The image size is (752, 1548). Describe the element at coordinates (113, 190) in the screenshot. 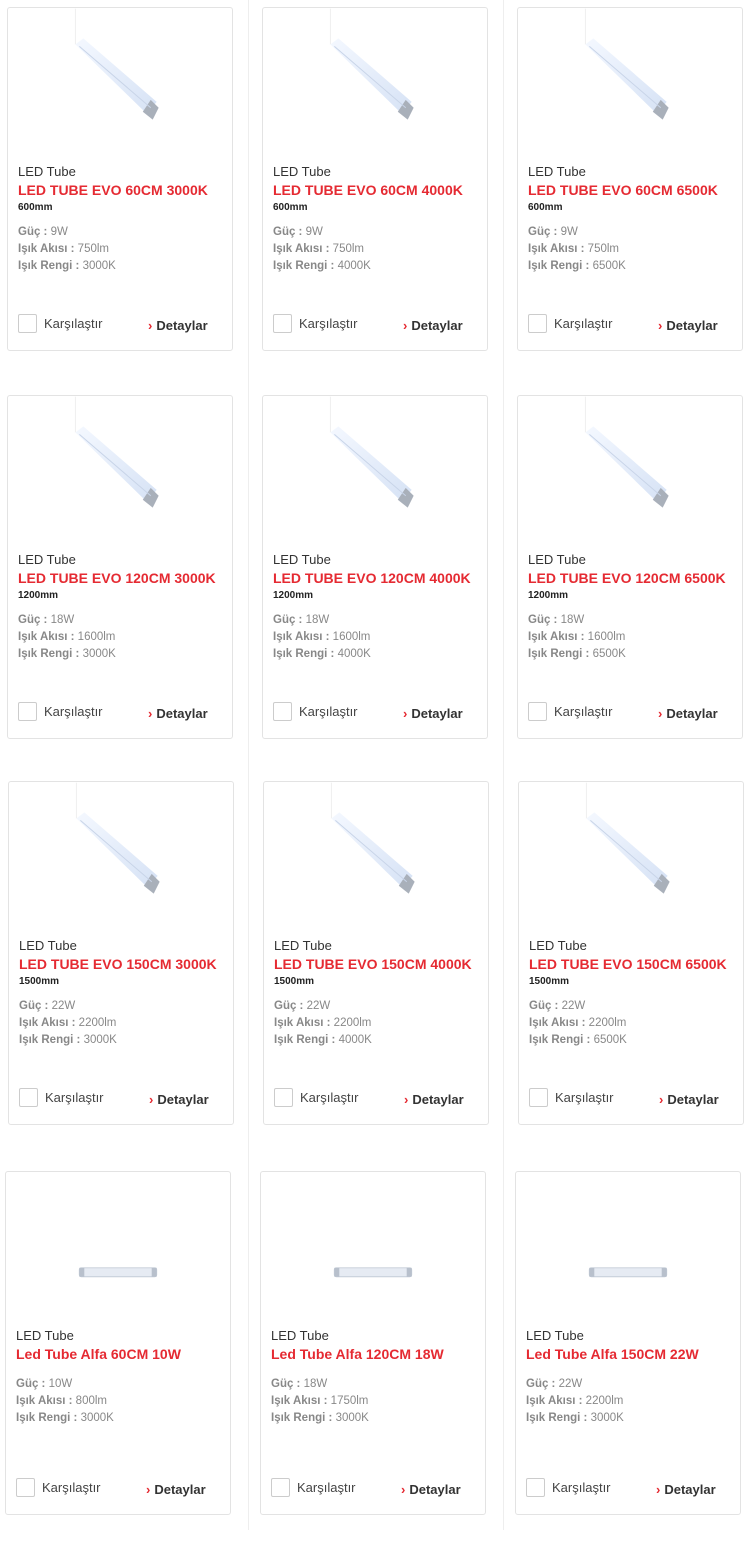

I see `product-name: LED TUBE EVO 60CM 3000K` at that location.